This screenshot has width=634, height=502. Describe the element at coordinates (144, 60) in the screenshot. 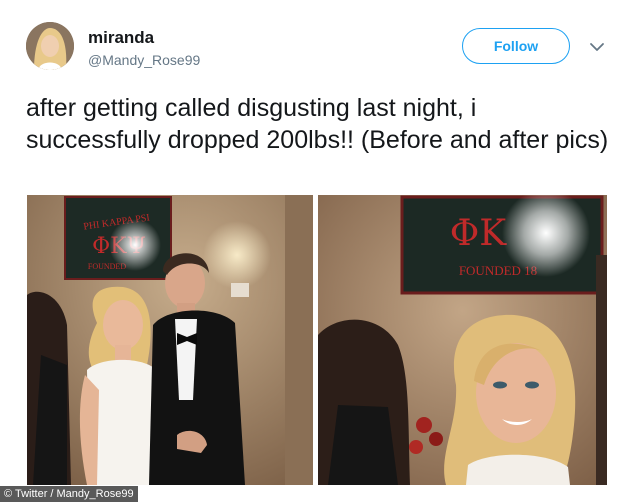

I see `user-handle: @Mandy_Rose99` at that location.